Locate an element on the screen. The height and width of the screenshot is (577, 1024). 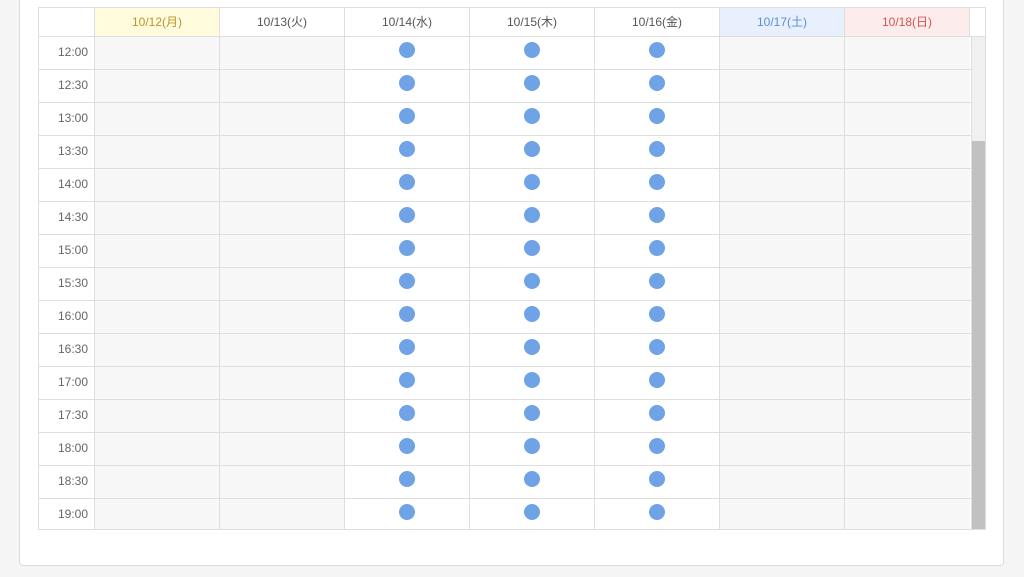
scrollbar-thumb is located at coordinates (978, 335).